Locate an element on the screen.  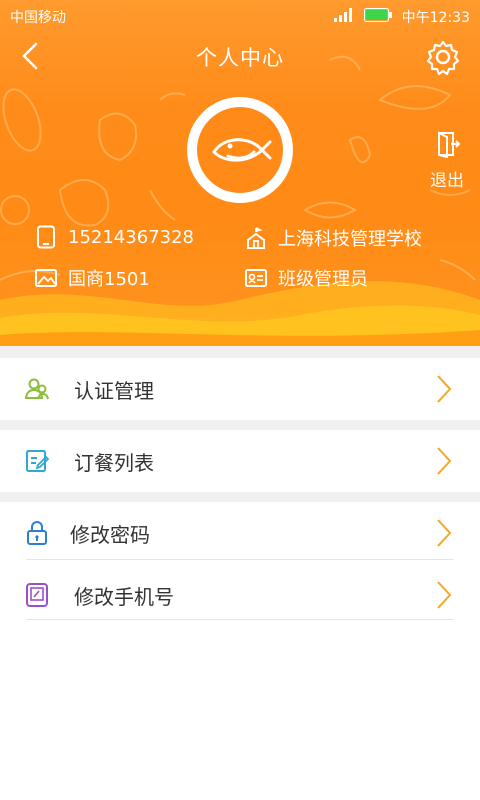
phone-info: 15214367328 is located at coordinates (114, 237).